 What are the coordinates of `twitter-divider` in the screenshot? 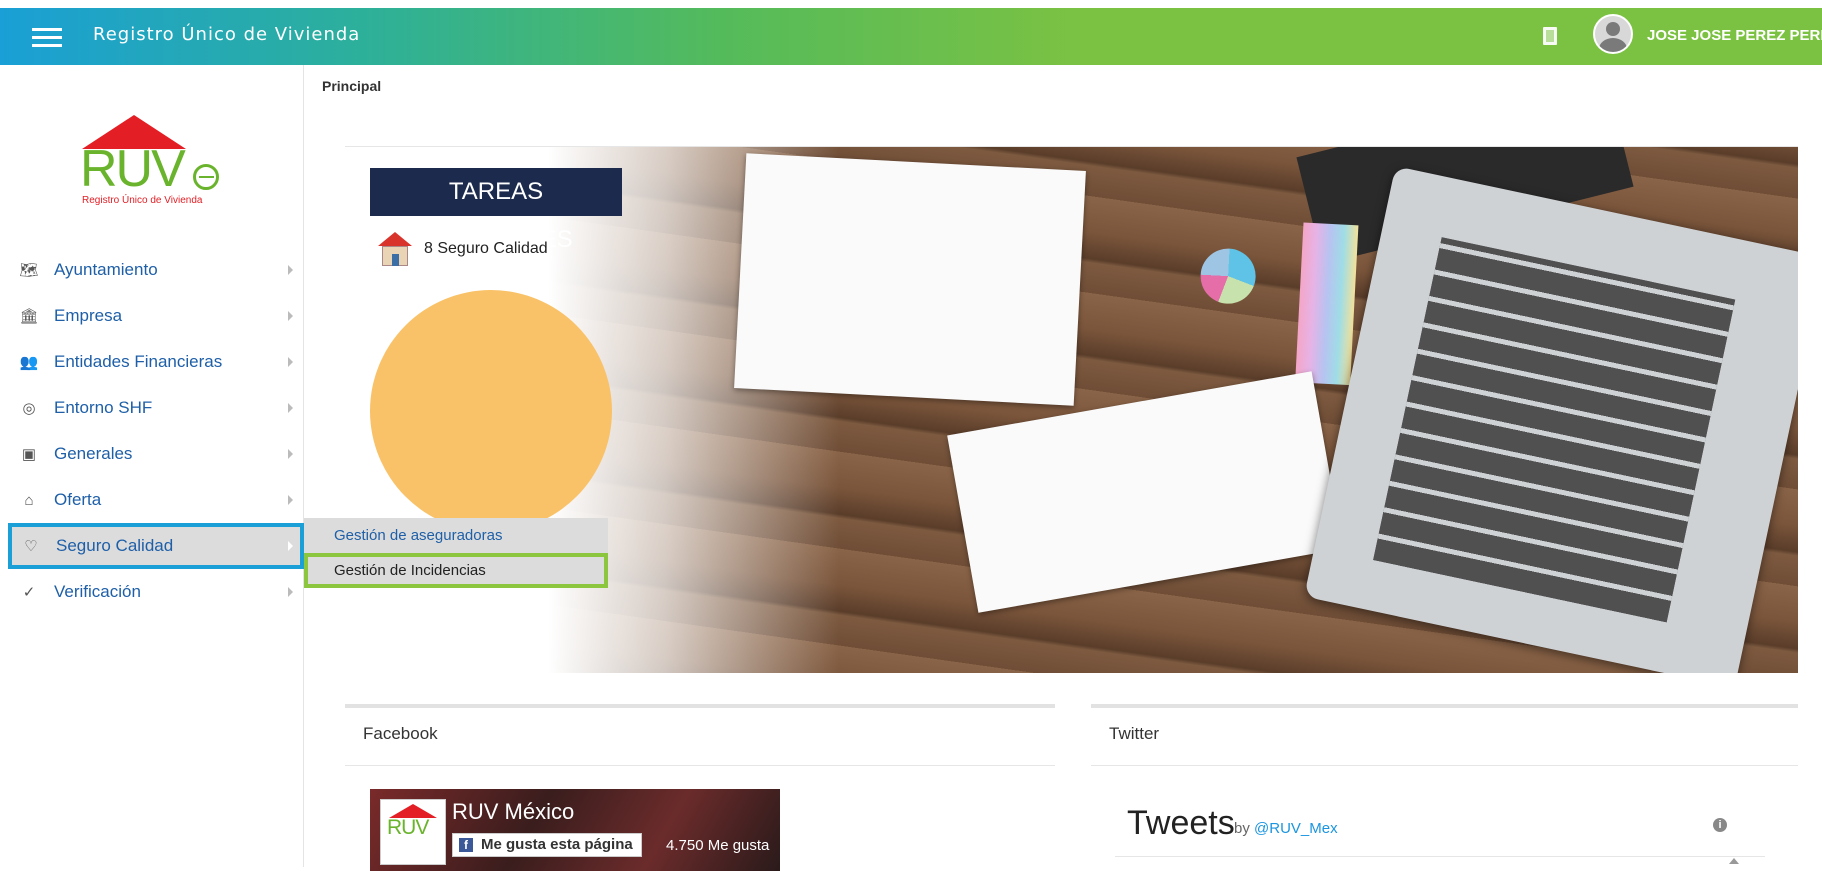 It's located at (1440, 856).